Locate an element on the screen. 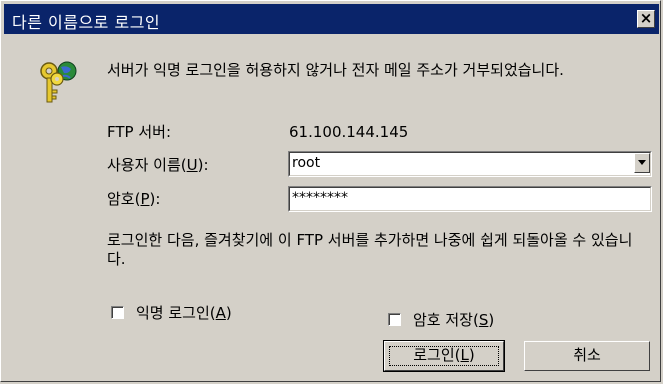 The image size is (663, 384). error-message: 서버가 익명 로그인을 허용하지 않거나 전자 메일 주소가 거부되었습니다. is located at coordinates (335, 70).